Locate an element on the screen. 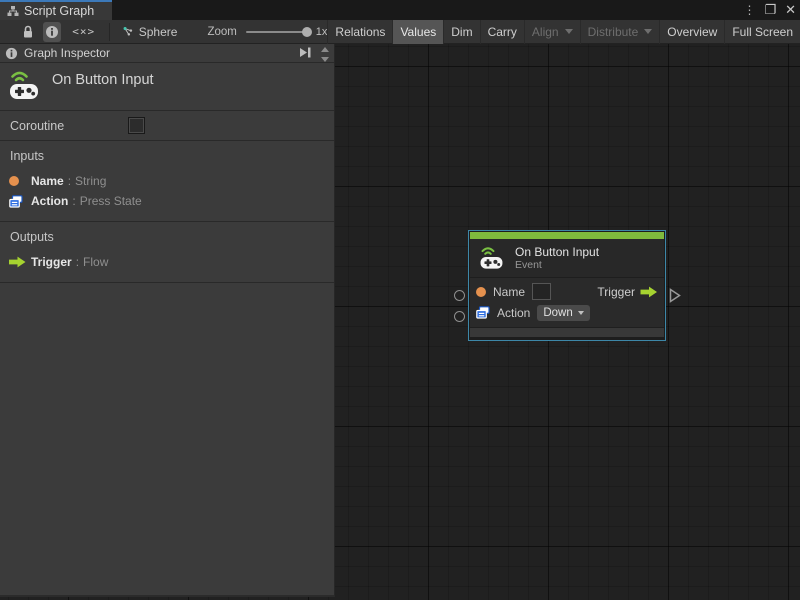 Image resolution: width=800 pixels, height=600 pixels. tab-script-graph: Script Graph is located at coordinates (56, 10).